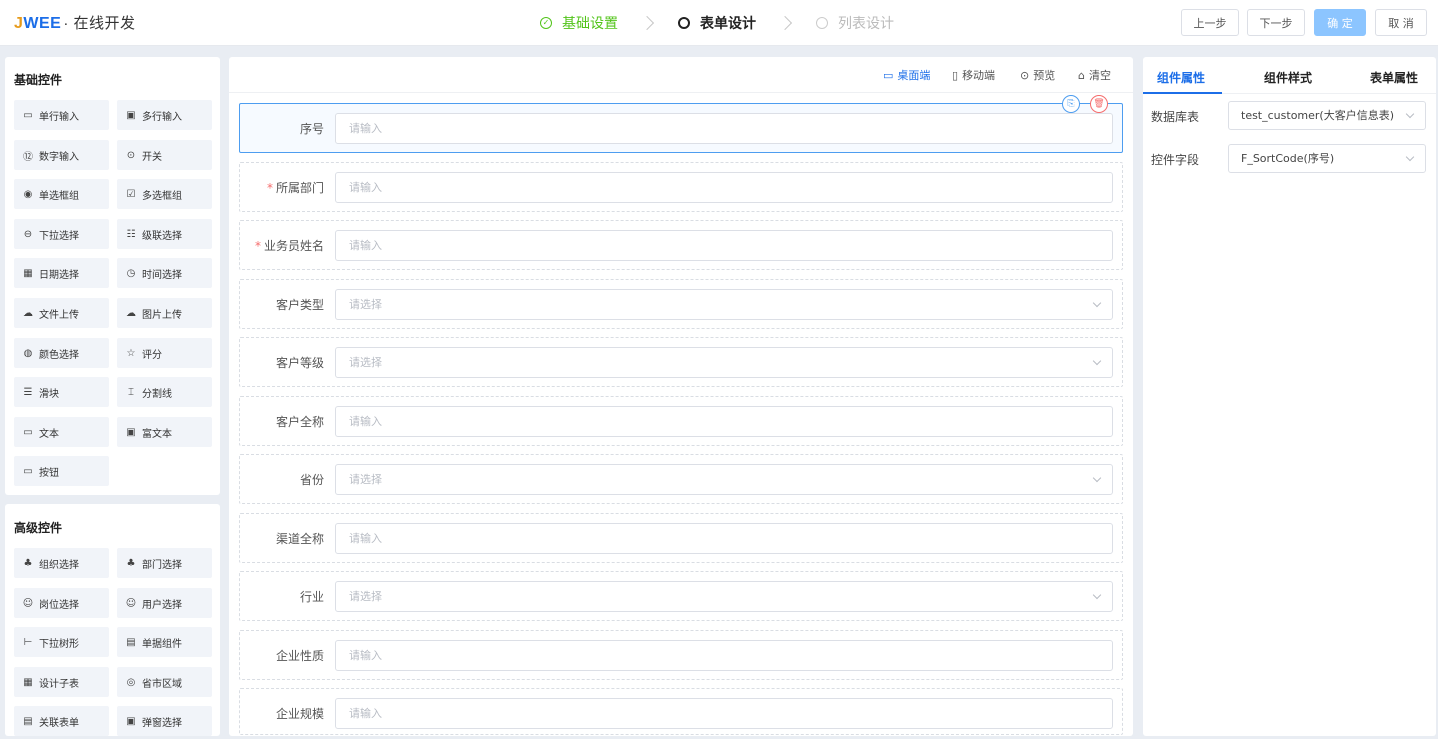 Image resolution: width=1438 pixels, height=739 pixels. I want to click on widget-single-input: ▭ 单行输入, so click(61, 115).